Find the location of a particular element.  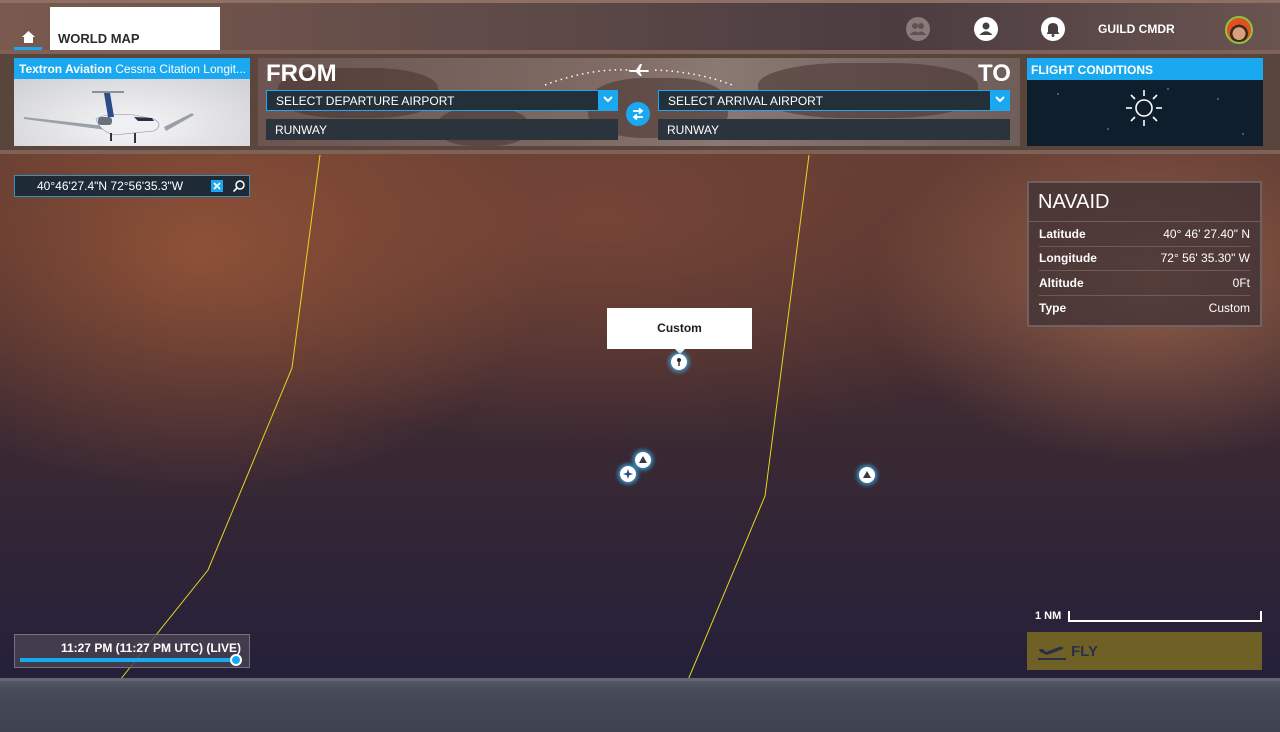

username-label: GUILD CMDR is located at coordinates (1136, 29).